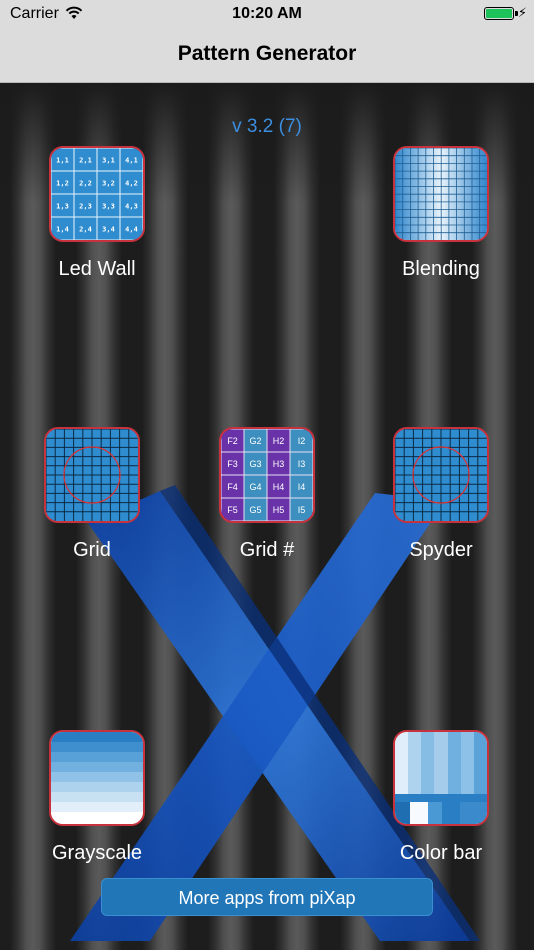 The width and height of the screenshot is (534, 950). I want to click on led-wall-tile-label: 3,4, so click(108, 230).